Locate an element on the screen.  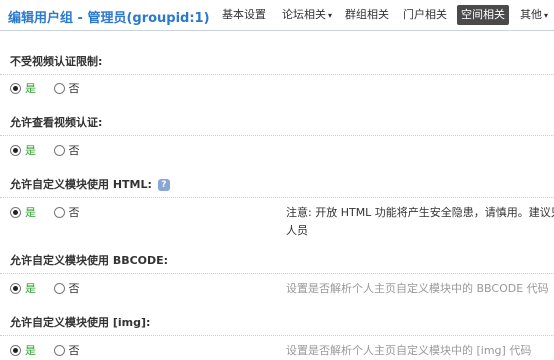
tab-label: 门户相关 is located at coordinates (425, 14).